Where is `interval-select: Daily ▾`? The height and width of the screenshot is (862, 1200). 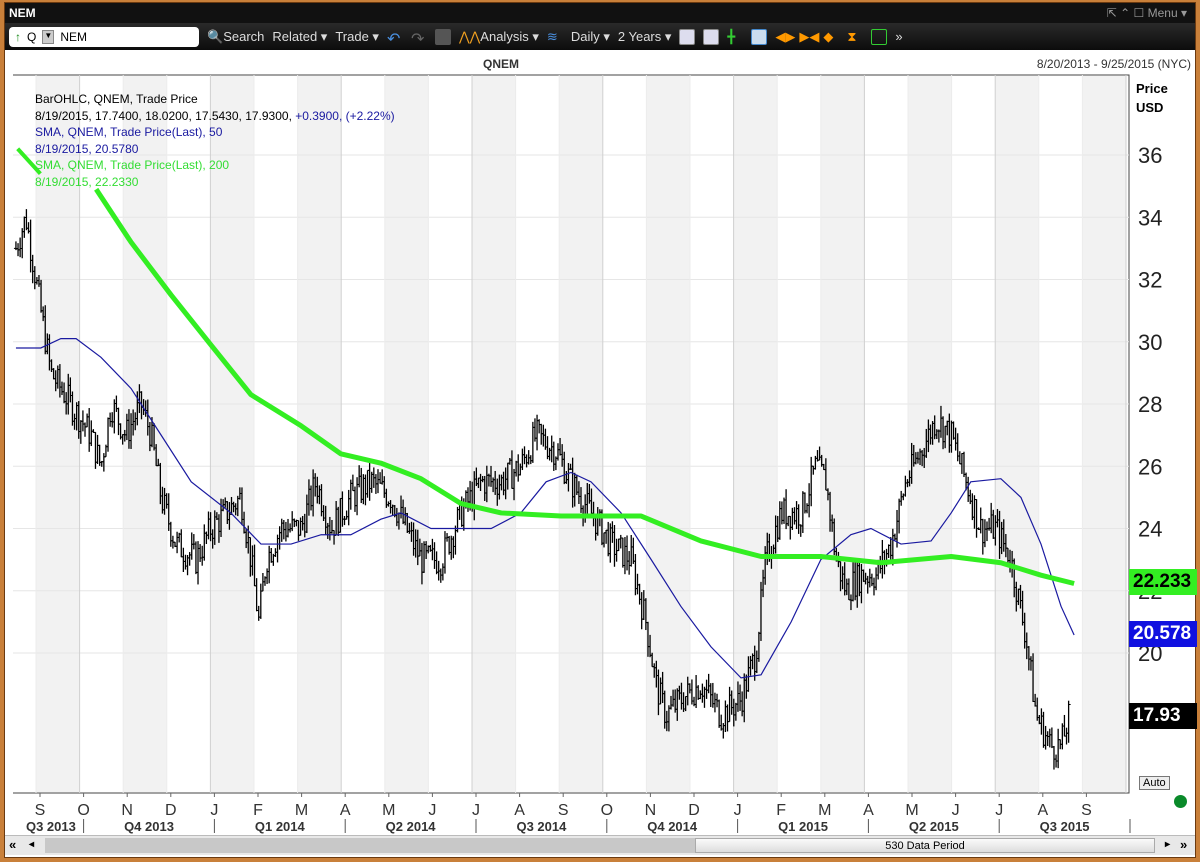
interval-select: Daily ▾ is located at coordinates (590, 37).